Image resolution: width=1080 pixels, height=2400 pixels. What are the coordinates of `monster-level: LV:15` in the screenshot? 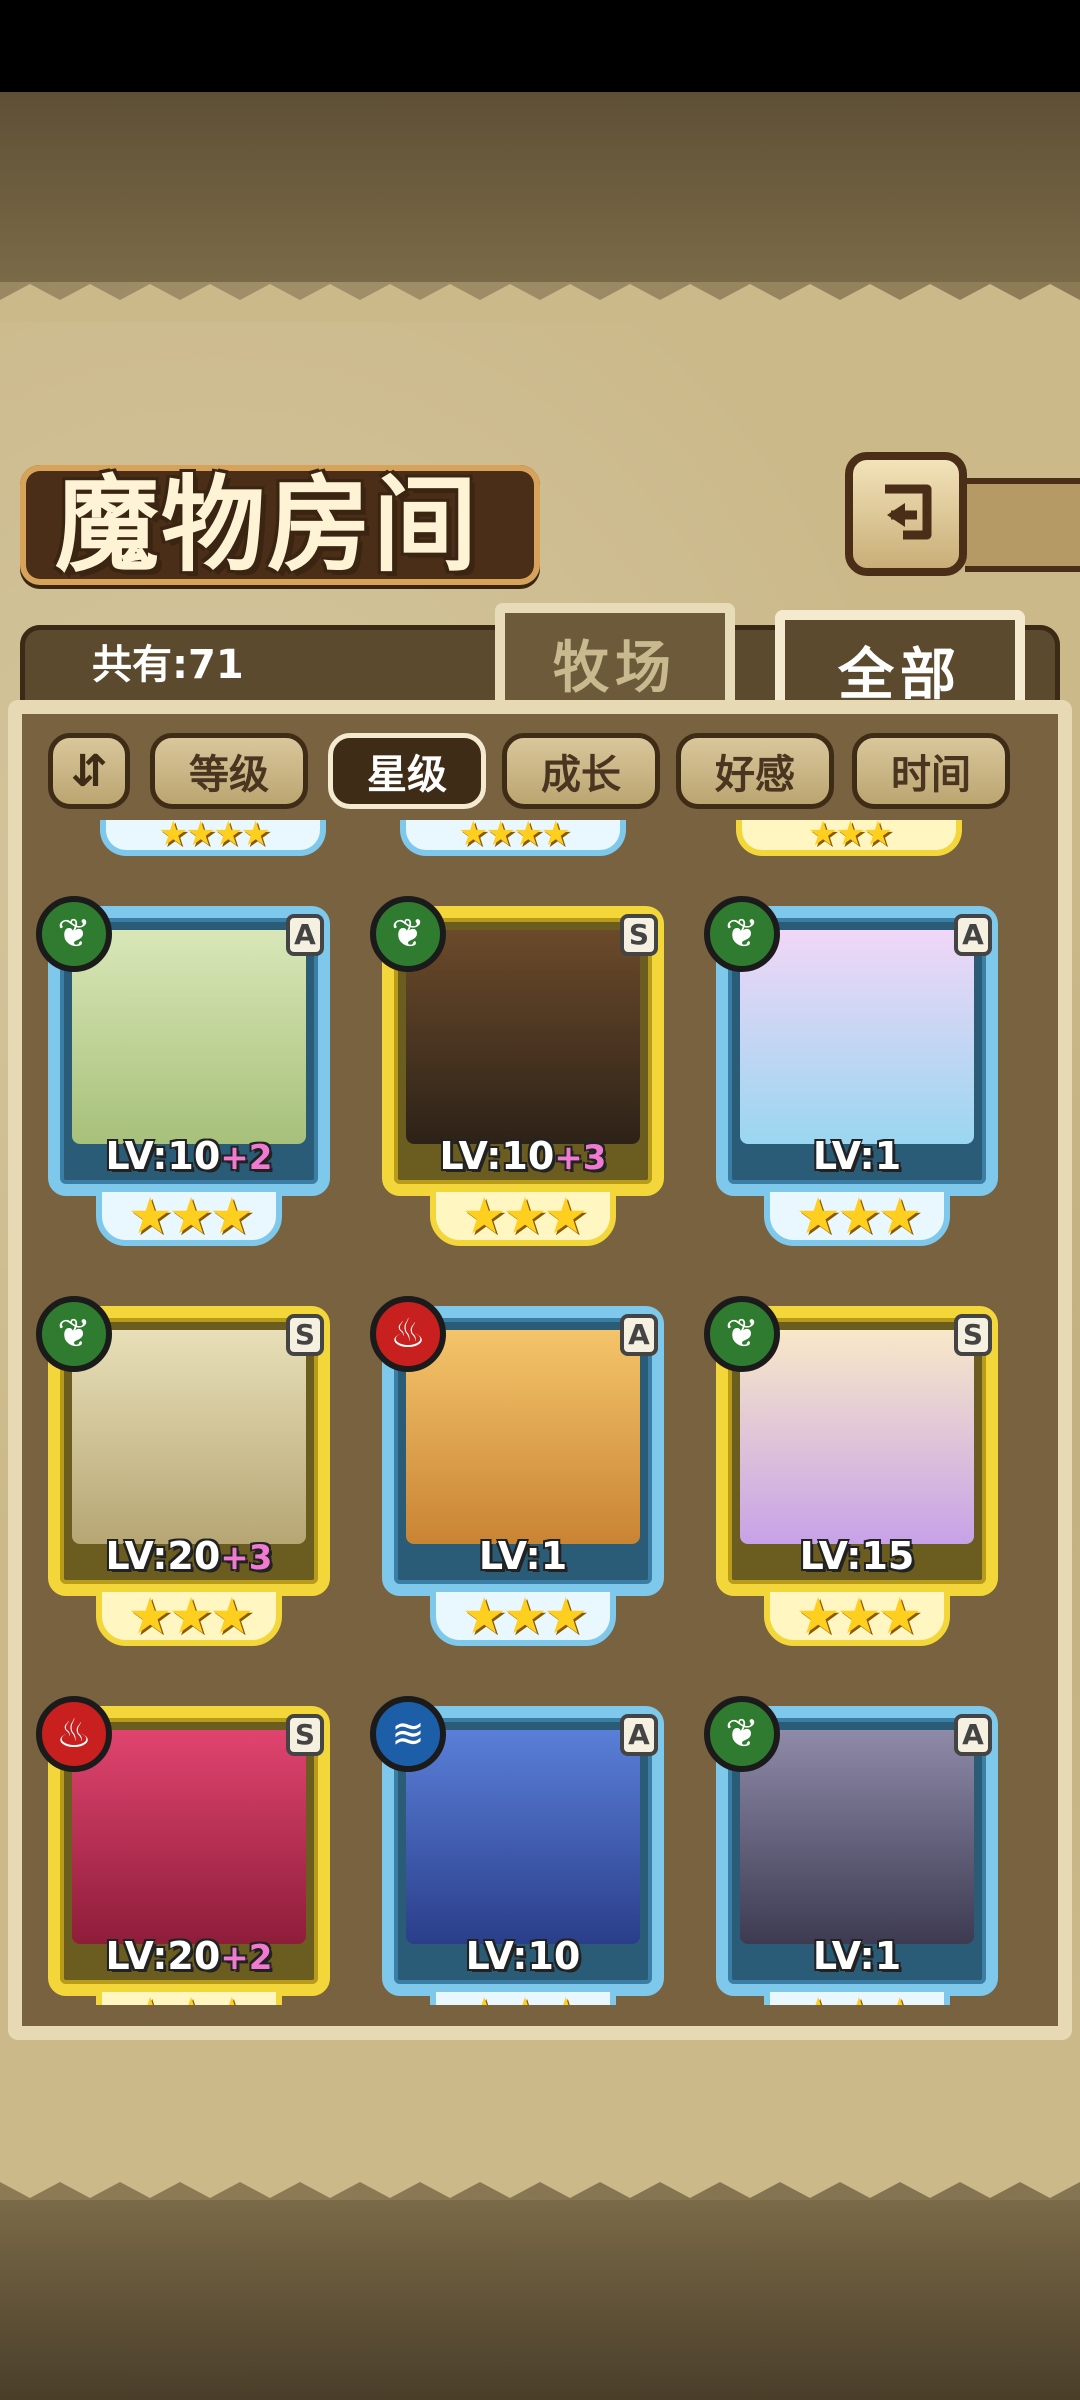 It's located at (857, 1556).